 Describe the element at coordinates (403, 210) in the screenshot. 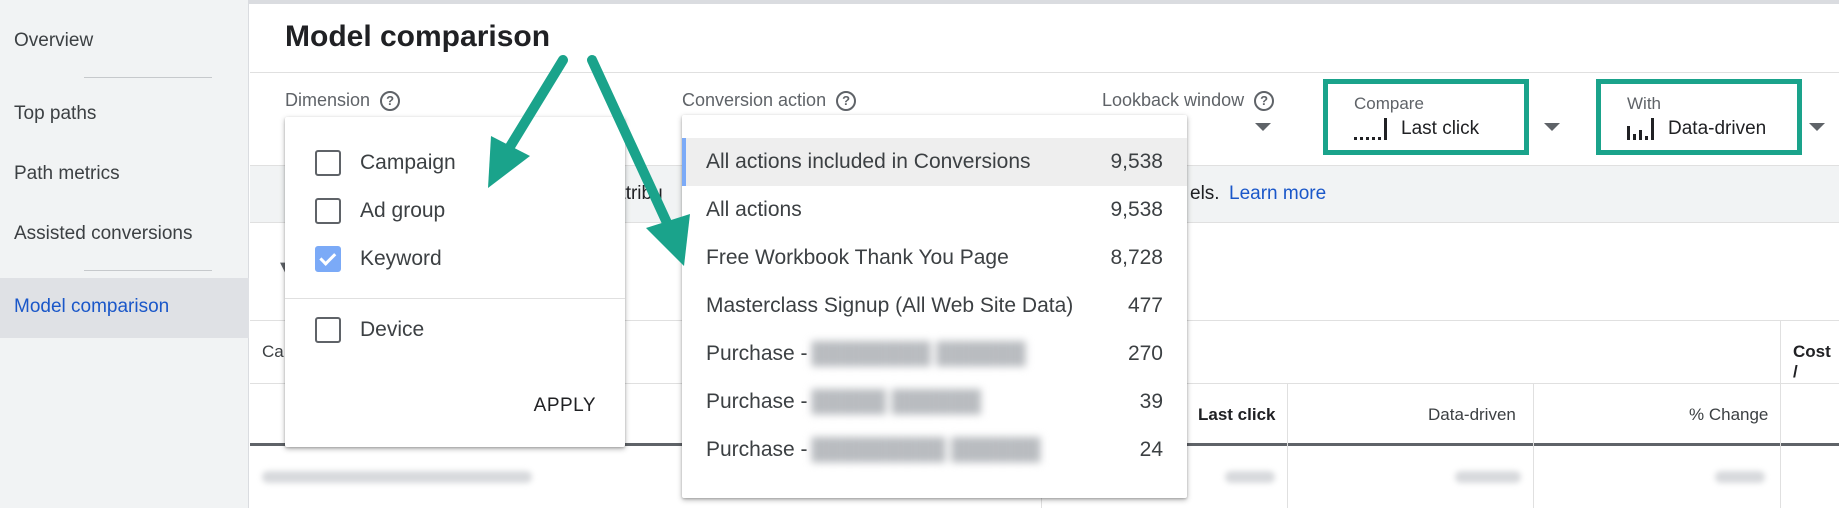

I see `option-label: Ad group` at that location.